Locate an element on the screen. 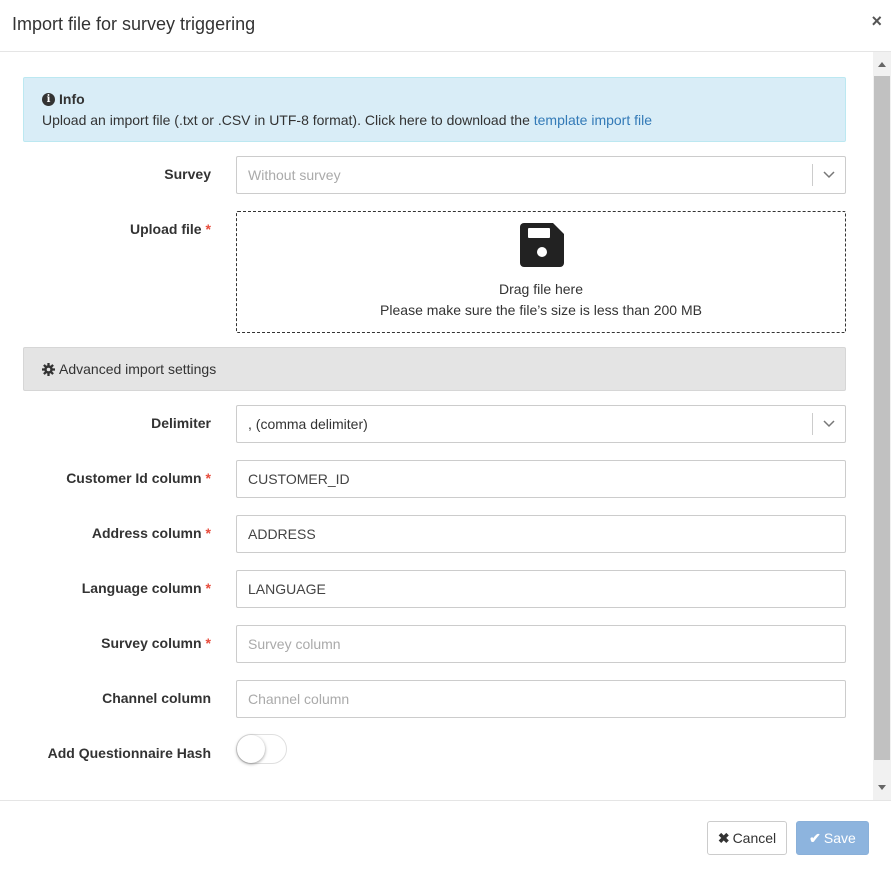 The width and height of the screenshot is (891, 871). delimiter-select-value: , (comma delimiter) is located at coordinates (308, 424).